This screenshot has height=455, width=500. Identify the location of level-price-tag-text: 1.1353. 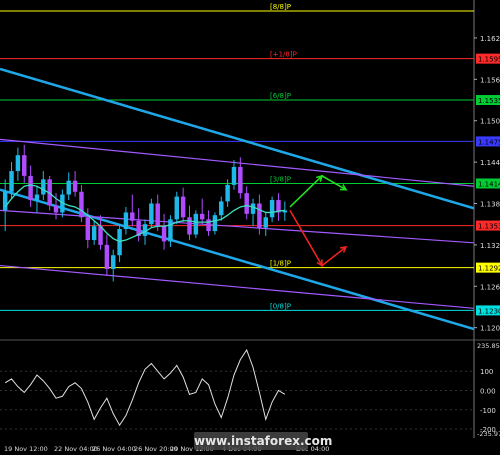
(489, 227).